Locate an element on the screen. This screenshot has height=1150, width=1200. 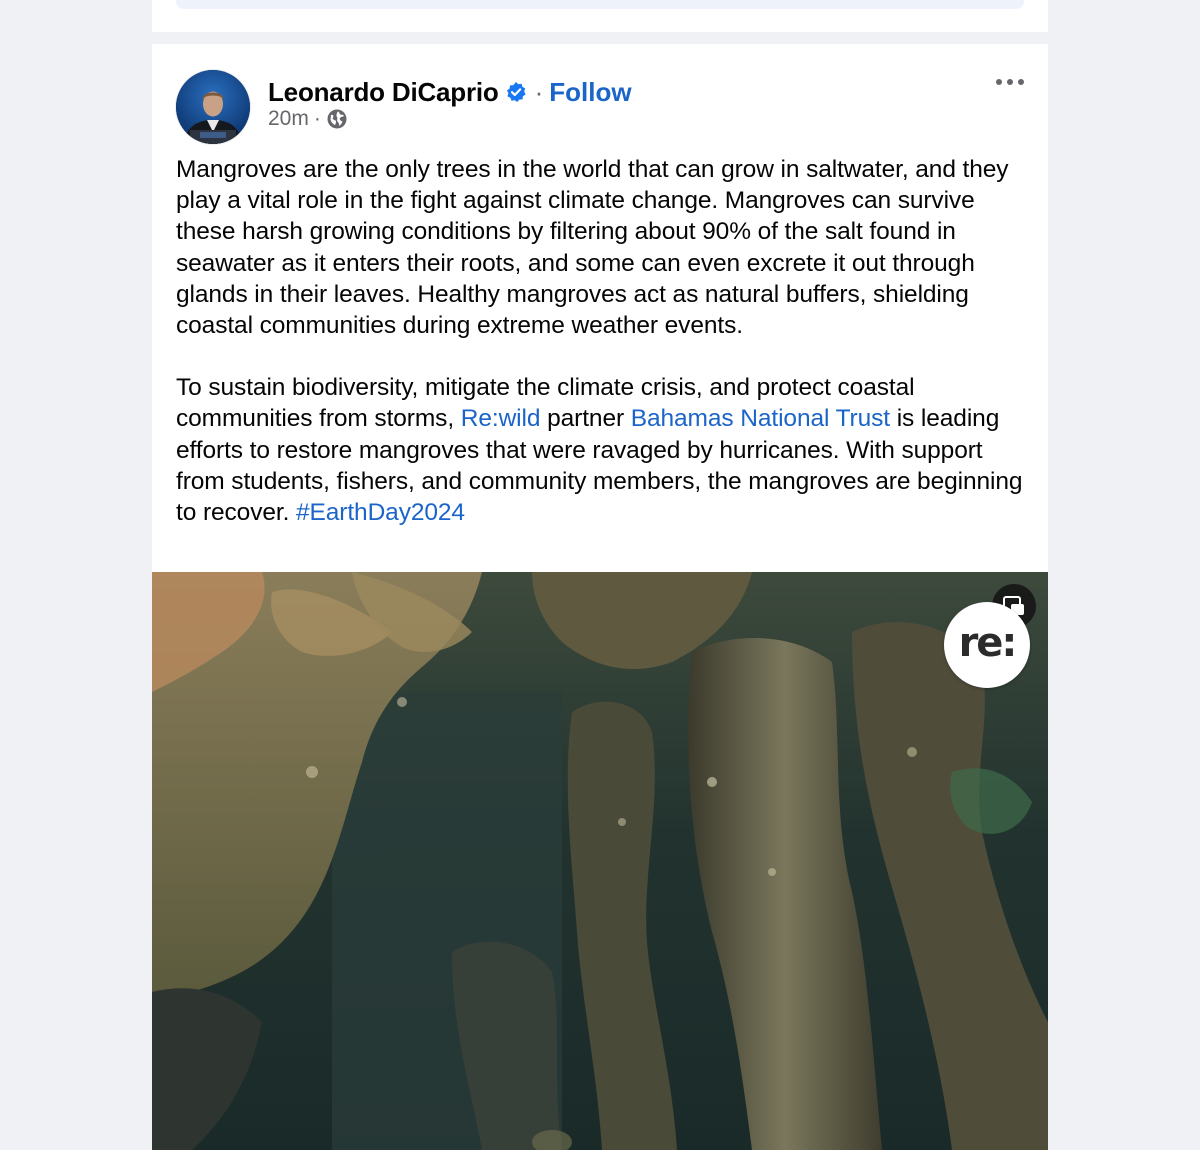
verified-badge-icon is located at coordinates (516, 92).